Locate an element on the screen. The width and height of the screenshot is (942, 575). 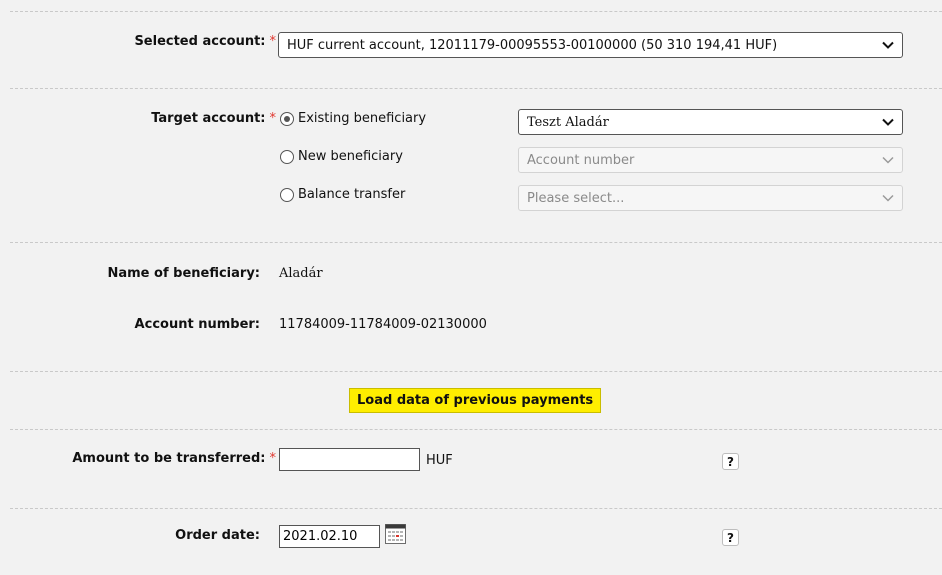
order-date-input is located at coordinates (329, 536).